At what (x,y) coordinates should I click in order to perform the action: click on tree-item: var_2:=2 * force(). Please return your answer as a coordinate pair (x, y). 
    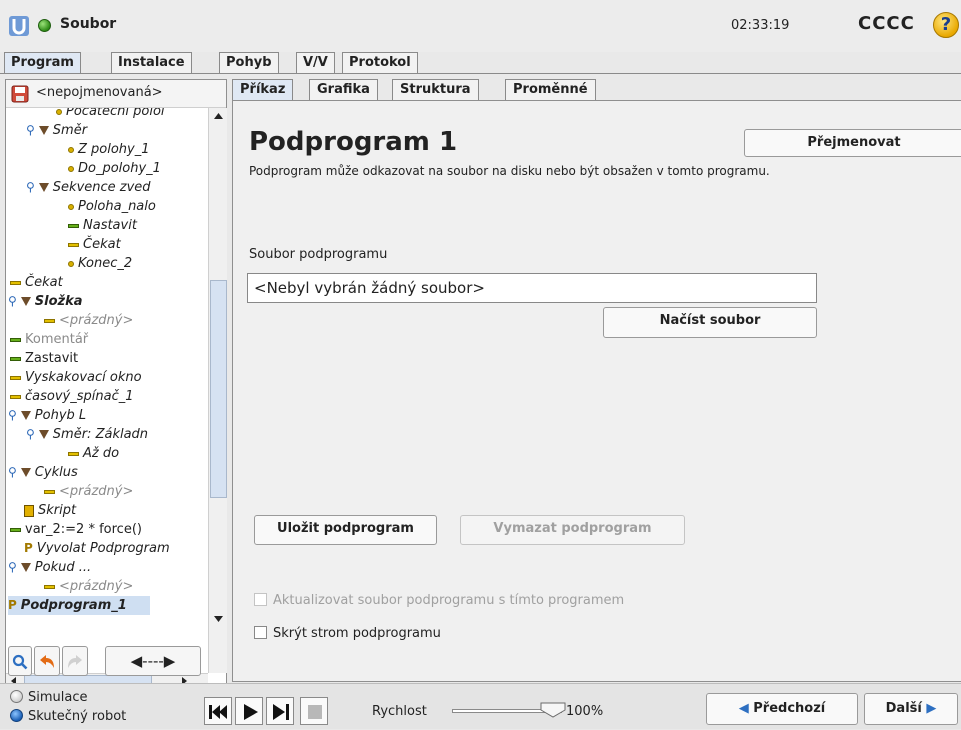
    Looking at the image, I should click on (76, 529).